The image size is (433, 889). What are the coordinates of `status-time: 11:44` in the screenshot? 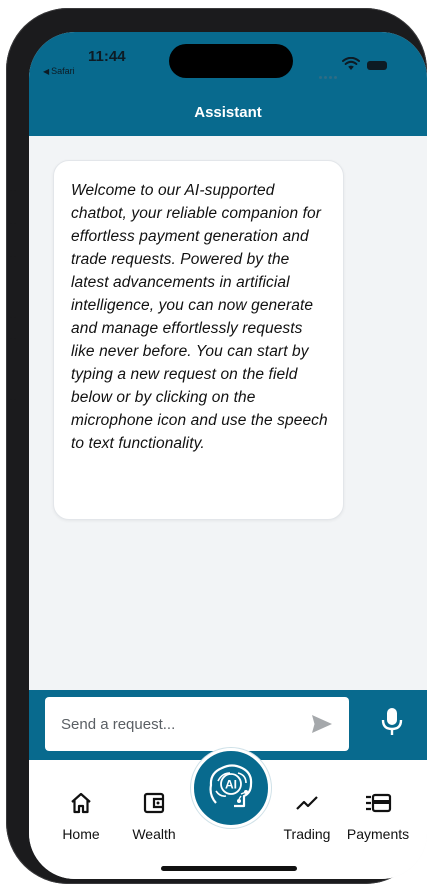 It's located at (107, 56).